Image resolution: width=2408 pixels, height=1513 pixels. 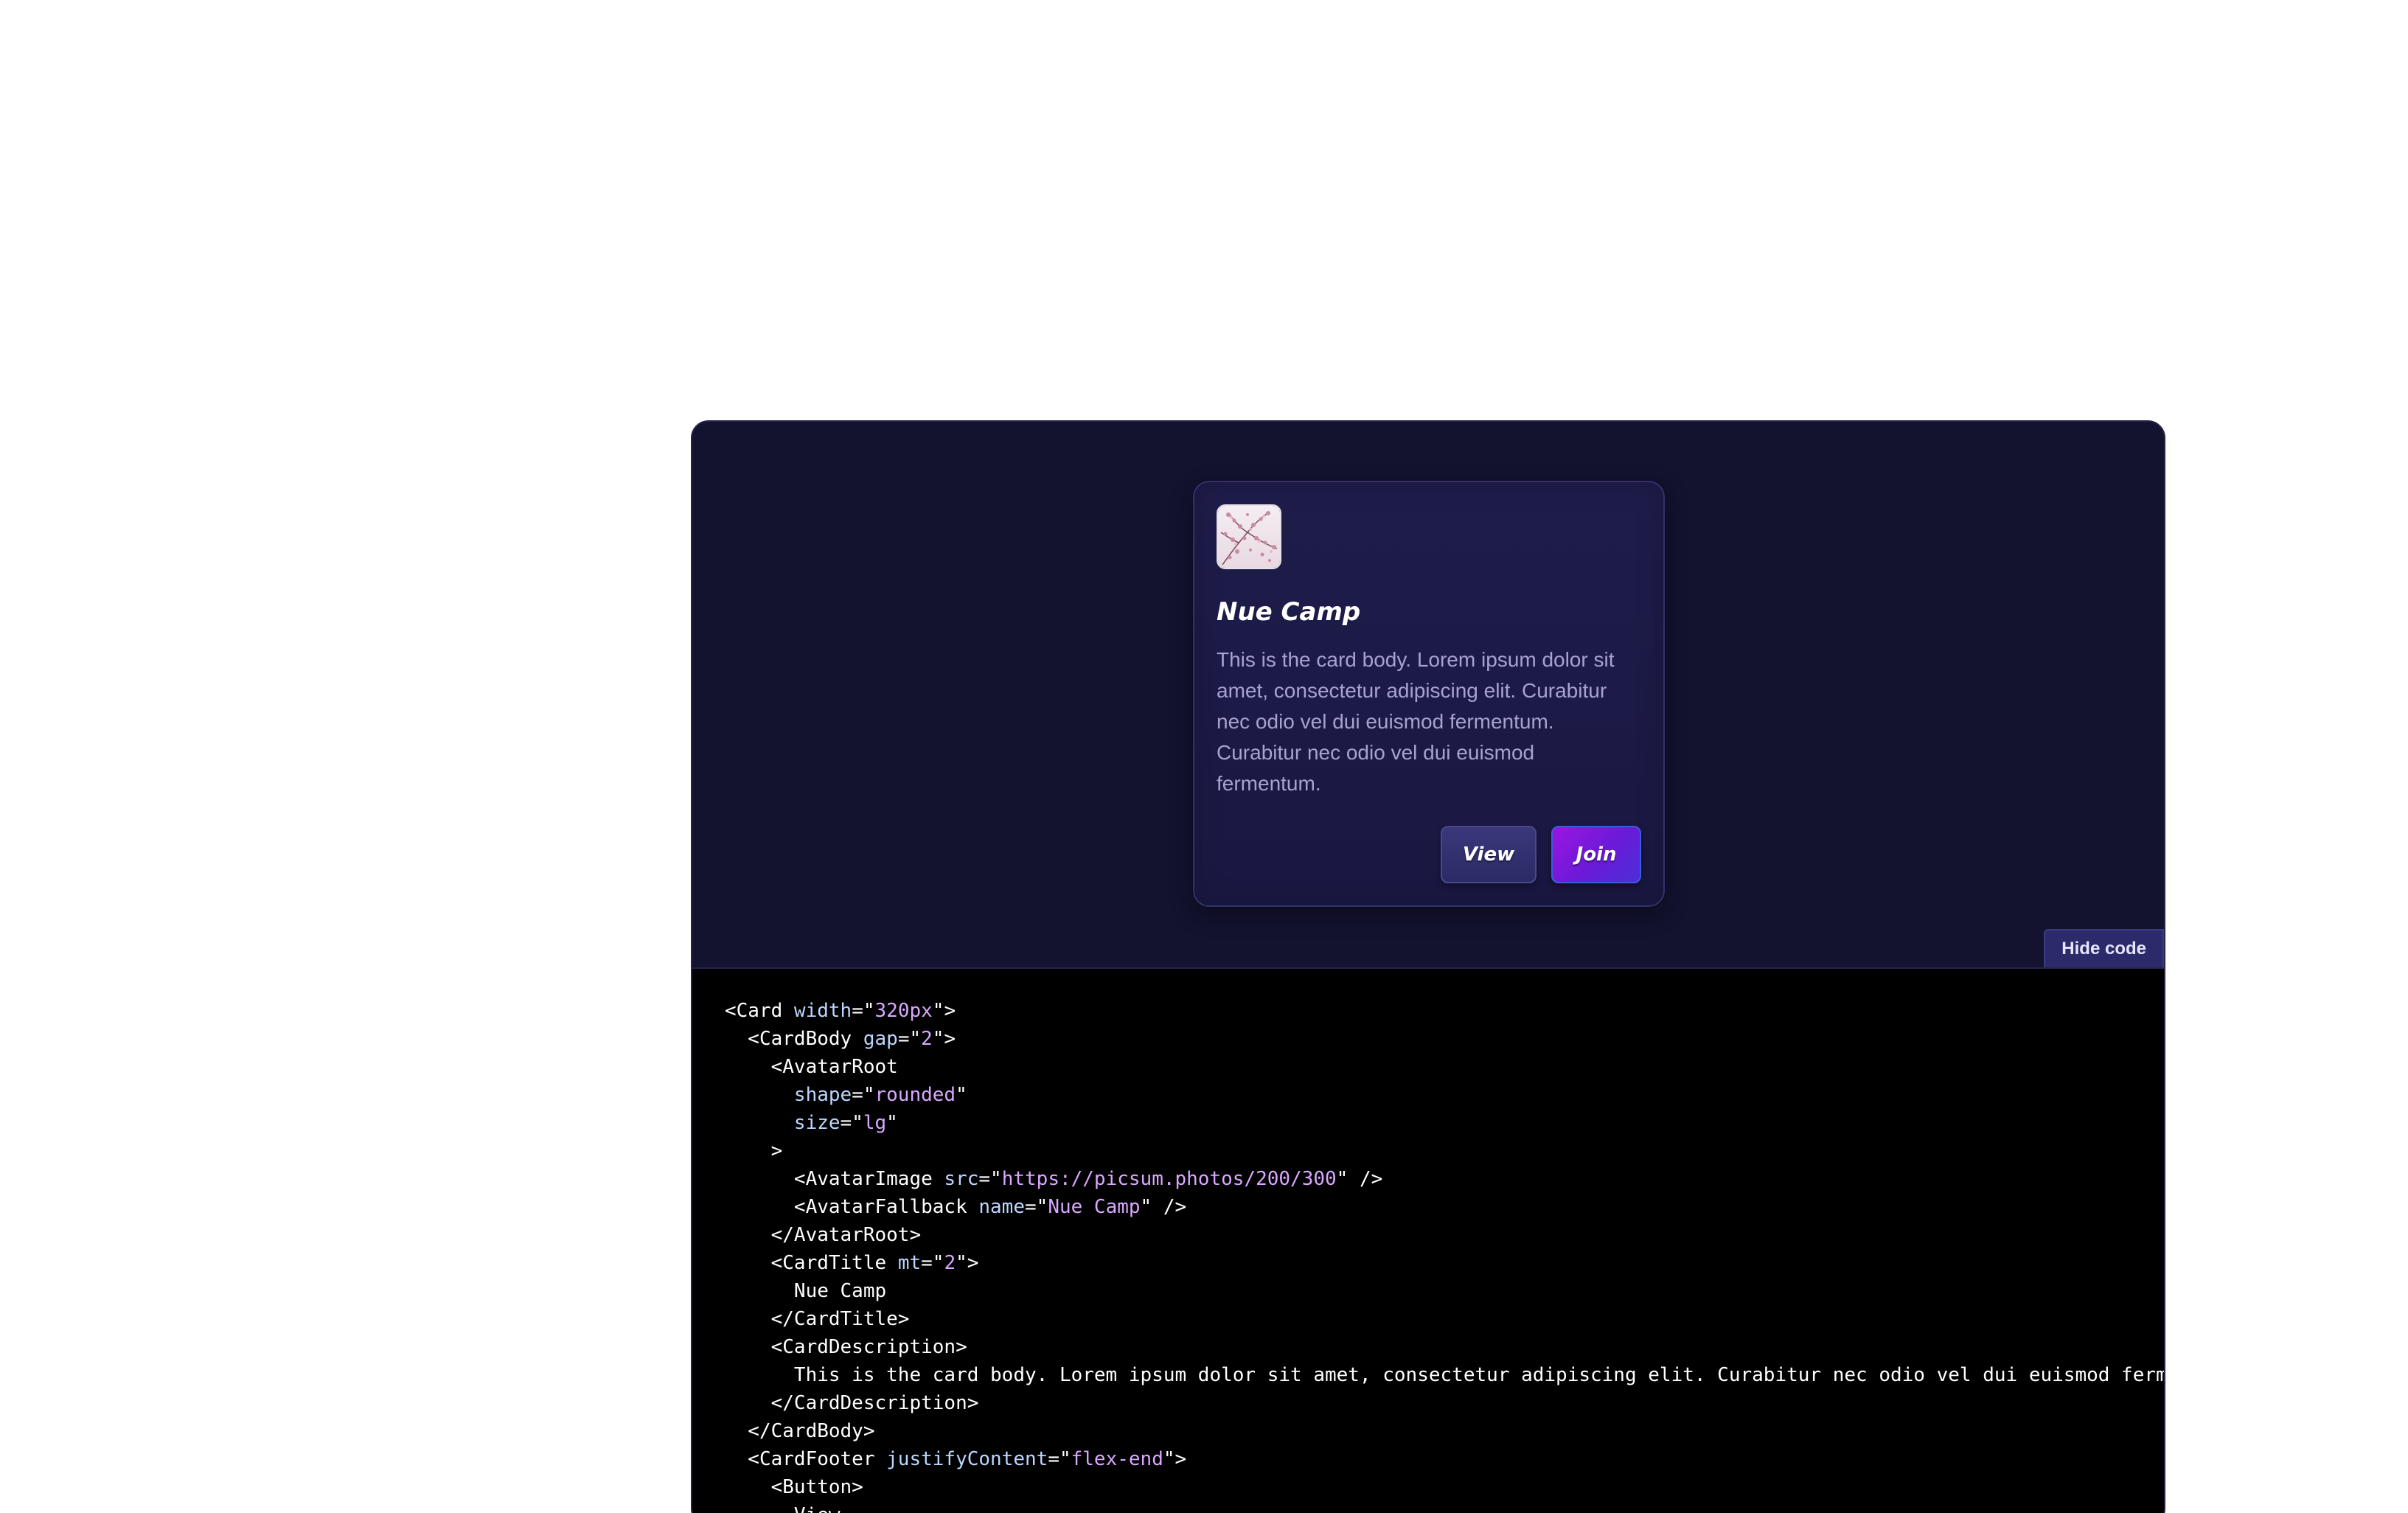 I want to click on code-token: </CardTitle>, so click(x=817, y=1319).